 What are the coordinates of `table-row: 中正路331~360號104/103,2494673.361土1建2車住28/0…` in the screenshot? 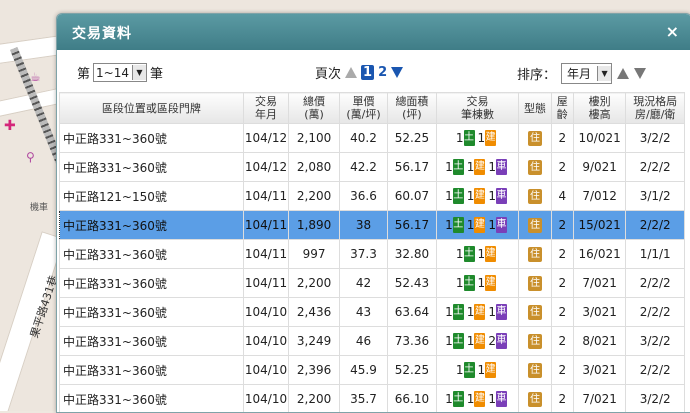 It's located at (372, 341).